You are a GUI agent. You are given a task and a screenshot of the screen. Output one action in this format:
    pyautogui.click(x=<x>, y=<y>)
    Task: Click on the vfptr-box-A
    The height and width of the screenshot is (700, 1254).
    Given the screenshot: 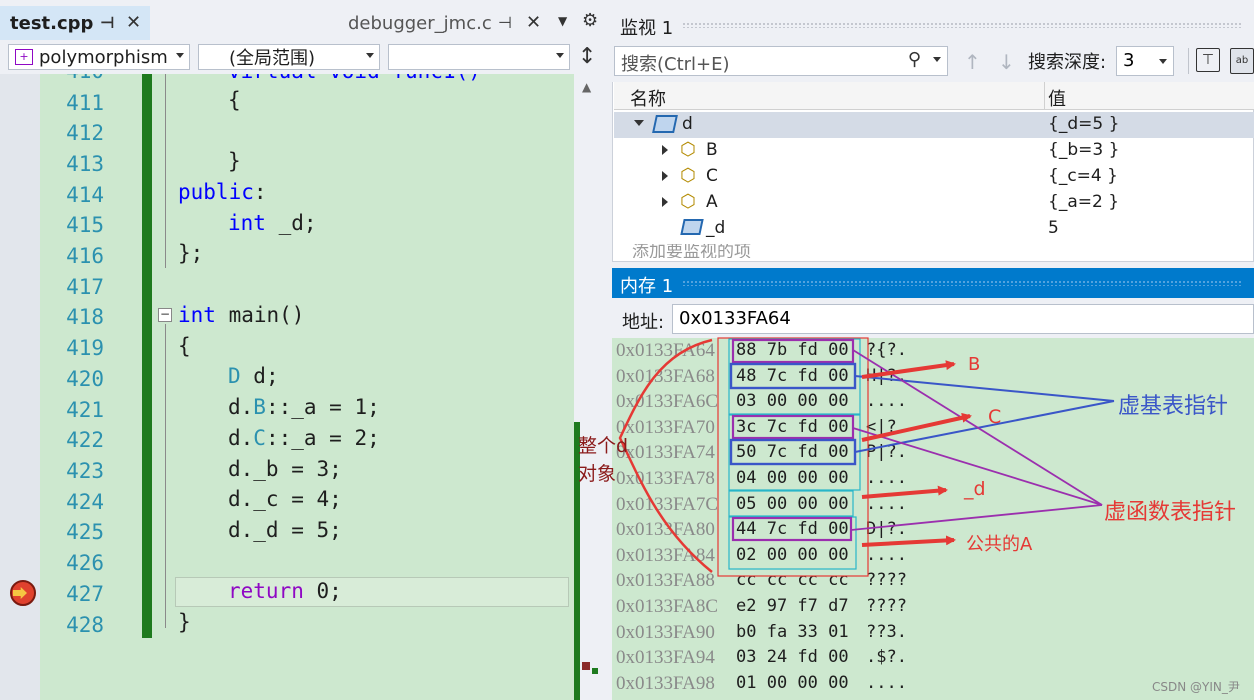 What is the action you would take?
    pyautogui.click(x=792, y=529)
    